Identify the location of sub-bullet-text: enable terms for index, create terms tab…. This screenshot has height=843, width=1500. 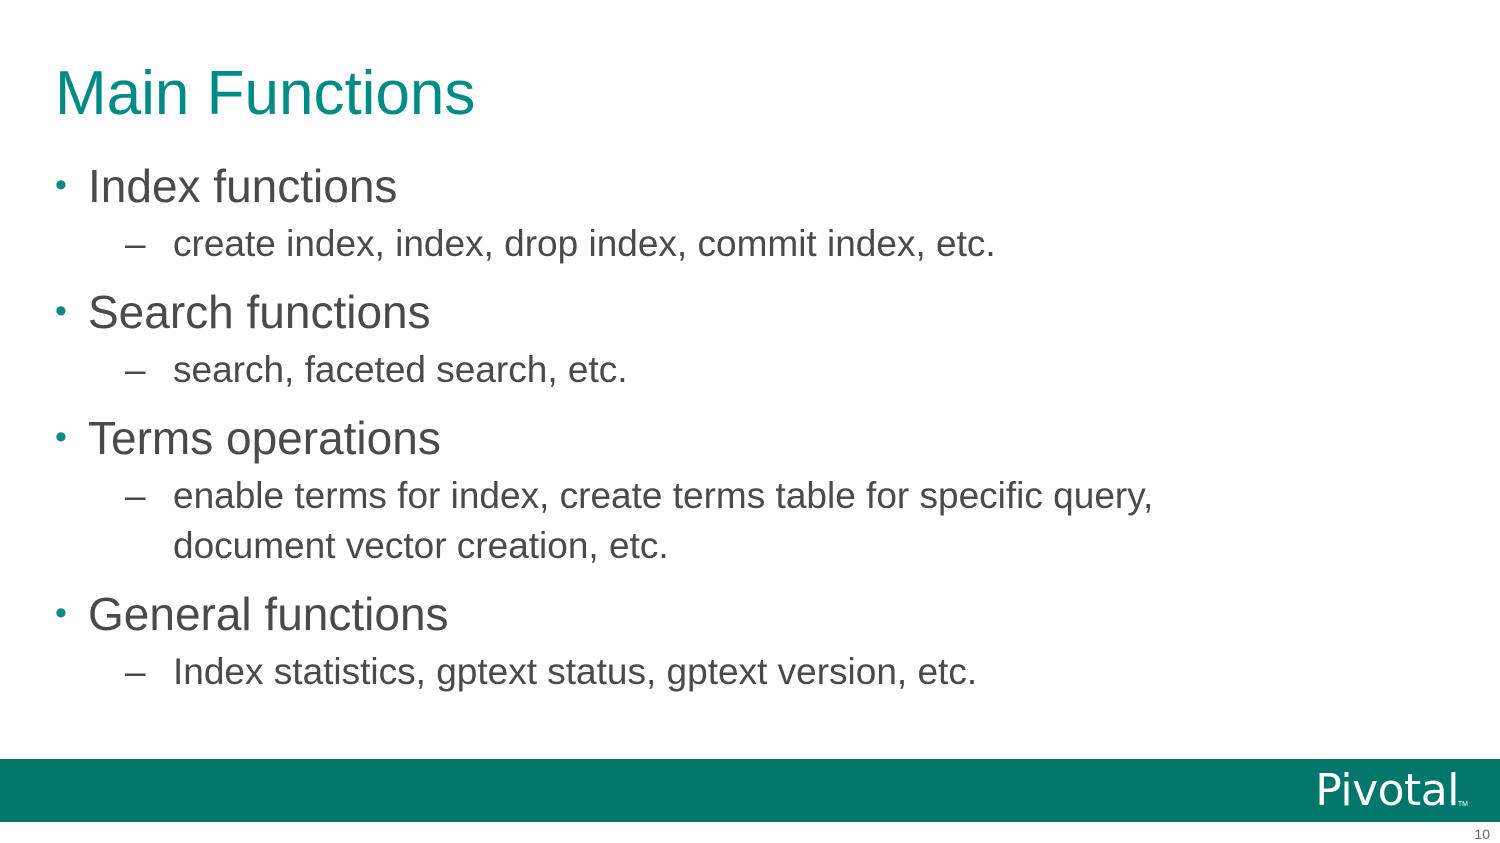
(663, 520).